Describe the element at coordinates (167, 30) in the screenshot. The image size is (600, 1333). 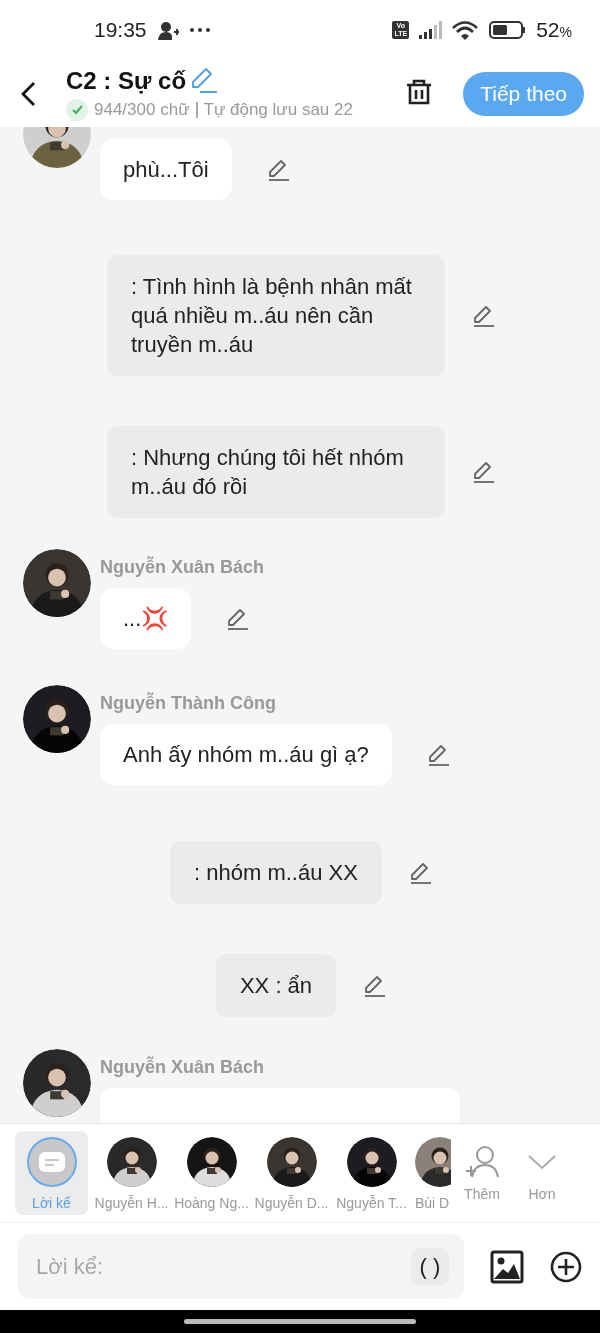
I see `add-contact-icon` at that location.